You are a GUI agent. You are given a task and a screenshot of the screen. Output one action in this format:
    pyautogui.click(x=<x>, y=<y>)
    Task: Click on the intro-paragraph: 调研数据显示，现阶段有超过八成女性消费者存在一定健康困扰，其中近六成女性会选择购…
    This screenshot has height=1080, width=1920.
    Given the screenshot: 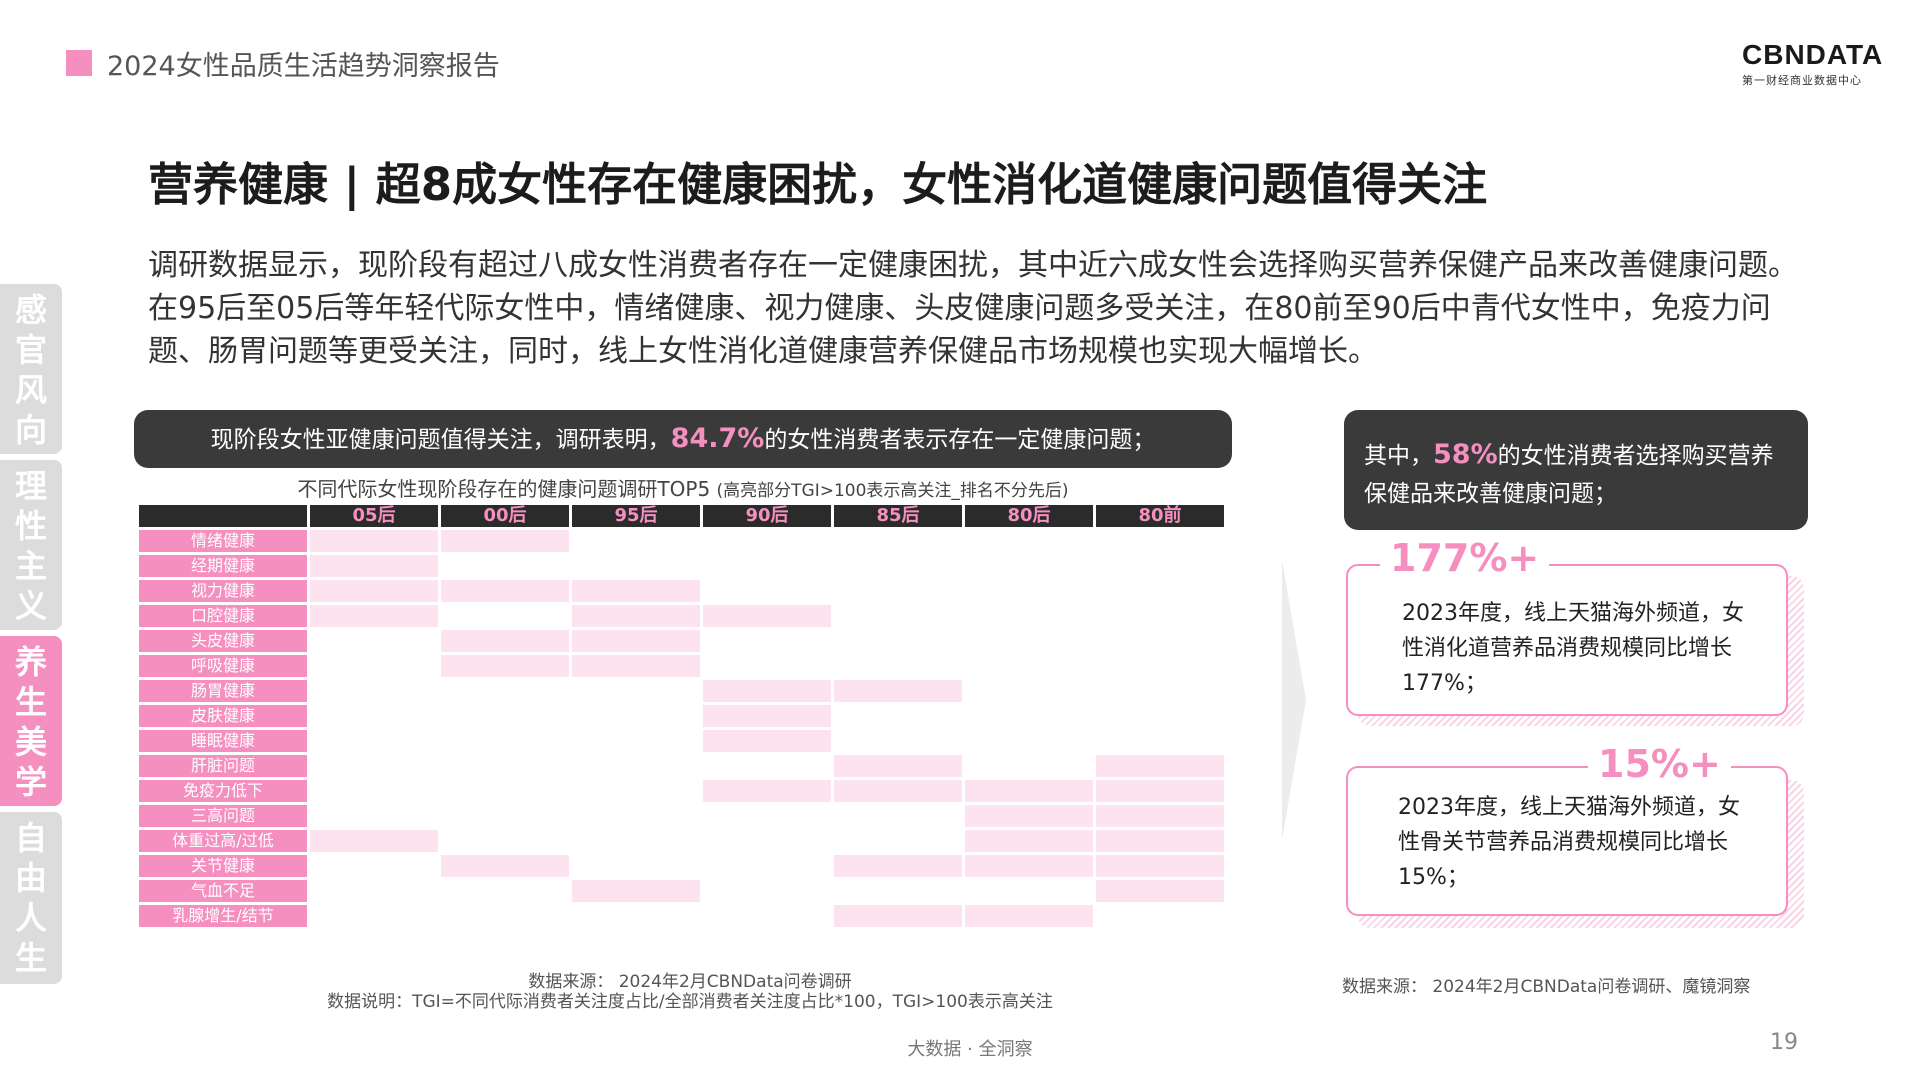 What is the action you would take?
    pyautogui.click(x=973, y=308)
    